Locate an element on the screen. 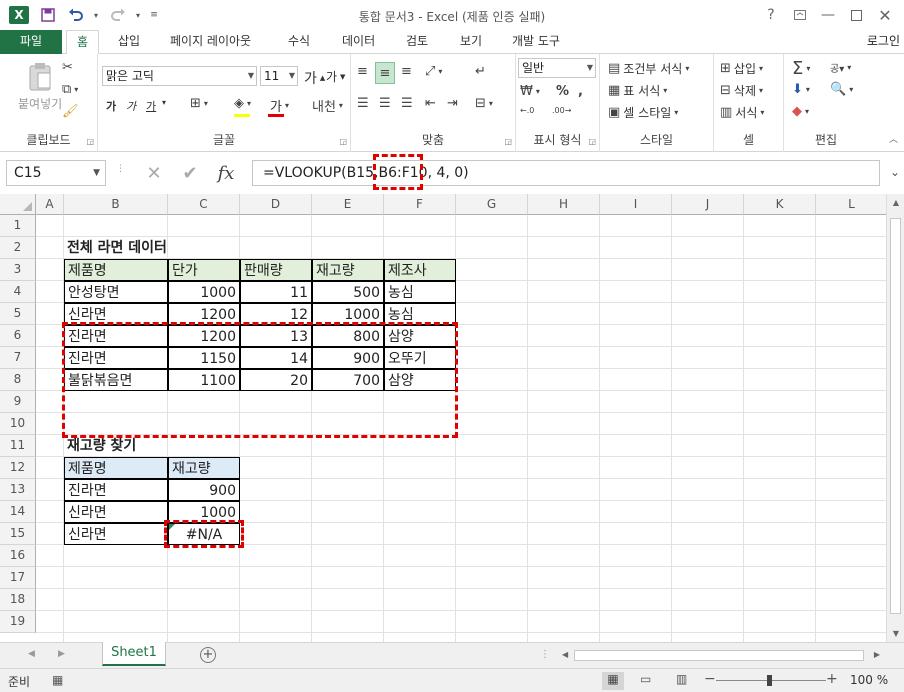 Image resolution: width=904 pixels, height=692 pixels. scroll-down-icon: ▼ is located at coordinates (895, 633).